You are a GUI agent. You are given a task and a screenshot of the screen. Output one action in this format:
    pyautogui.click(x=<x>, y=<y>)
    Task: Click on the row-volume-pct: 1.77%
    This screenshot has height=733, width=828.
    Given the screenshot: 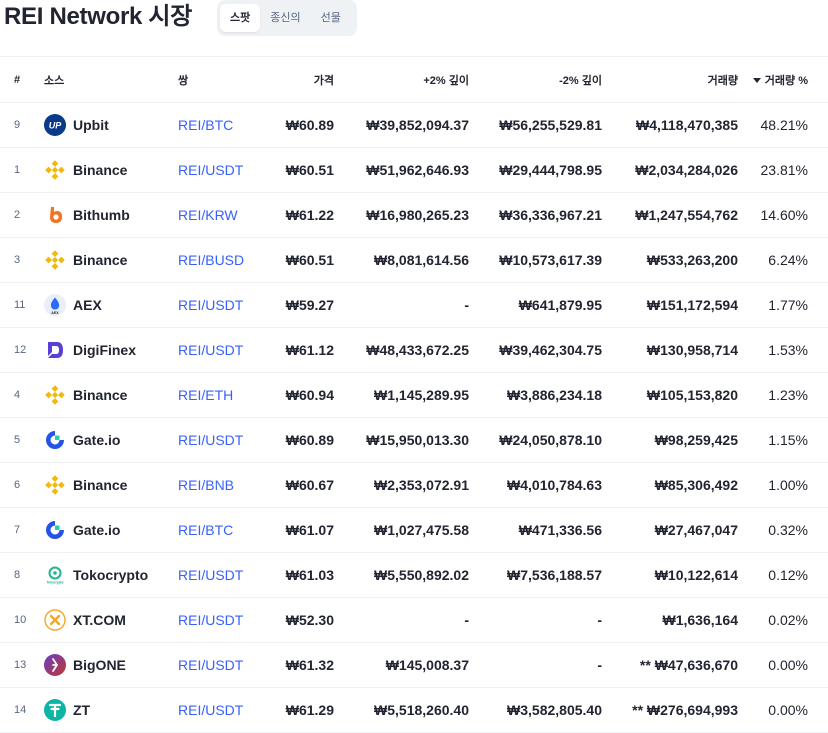 What is the action you would take?
    pyautogui.click(x=783, y=305)
    